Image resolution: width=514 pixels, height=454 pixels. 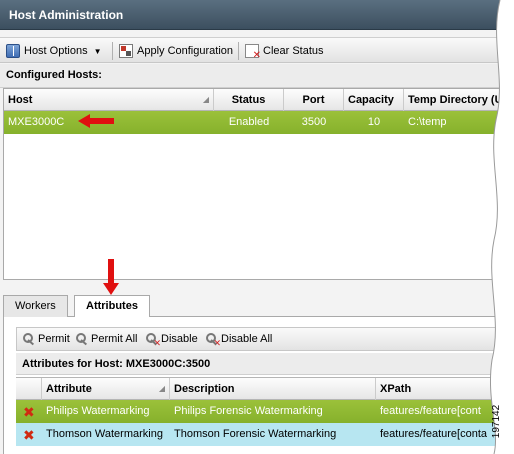 I want to click on configured-hosts-label: Configured Hosts:, so click(x=250, y=76).